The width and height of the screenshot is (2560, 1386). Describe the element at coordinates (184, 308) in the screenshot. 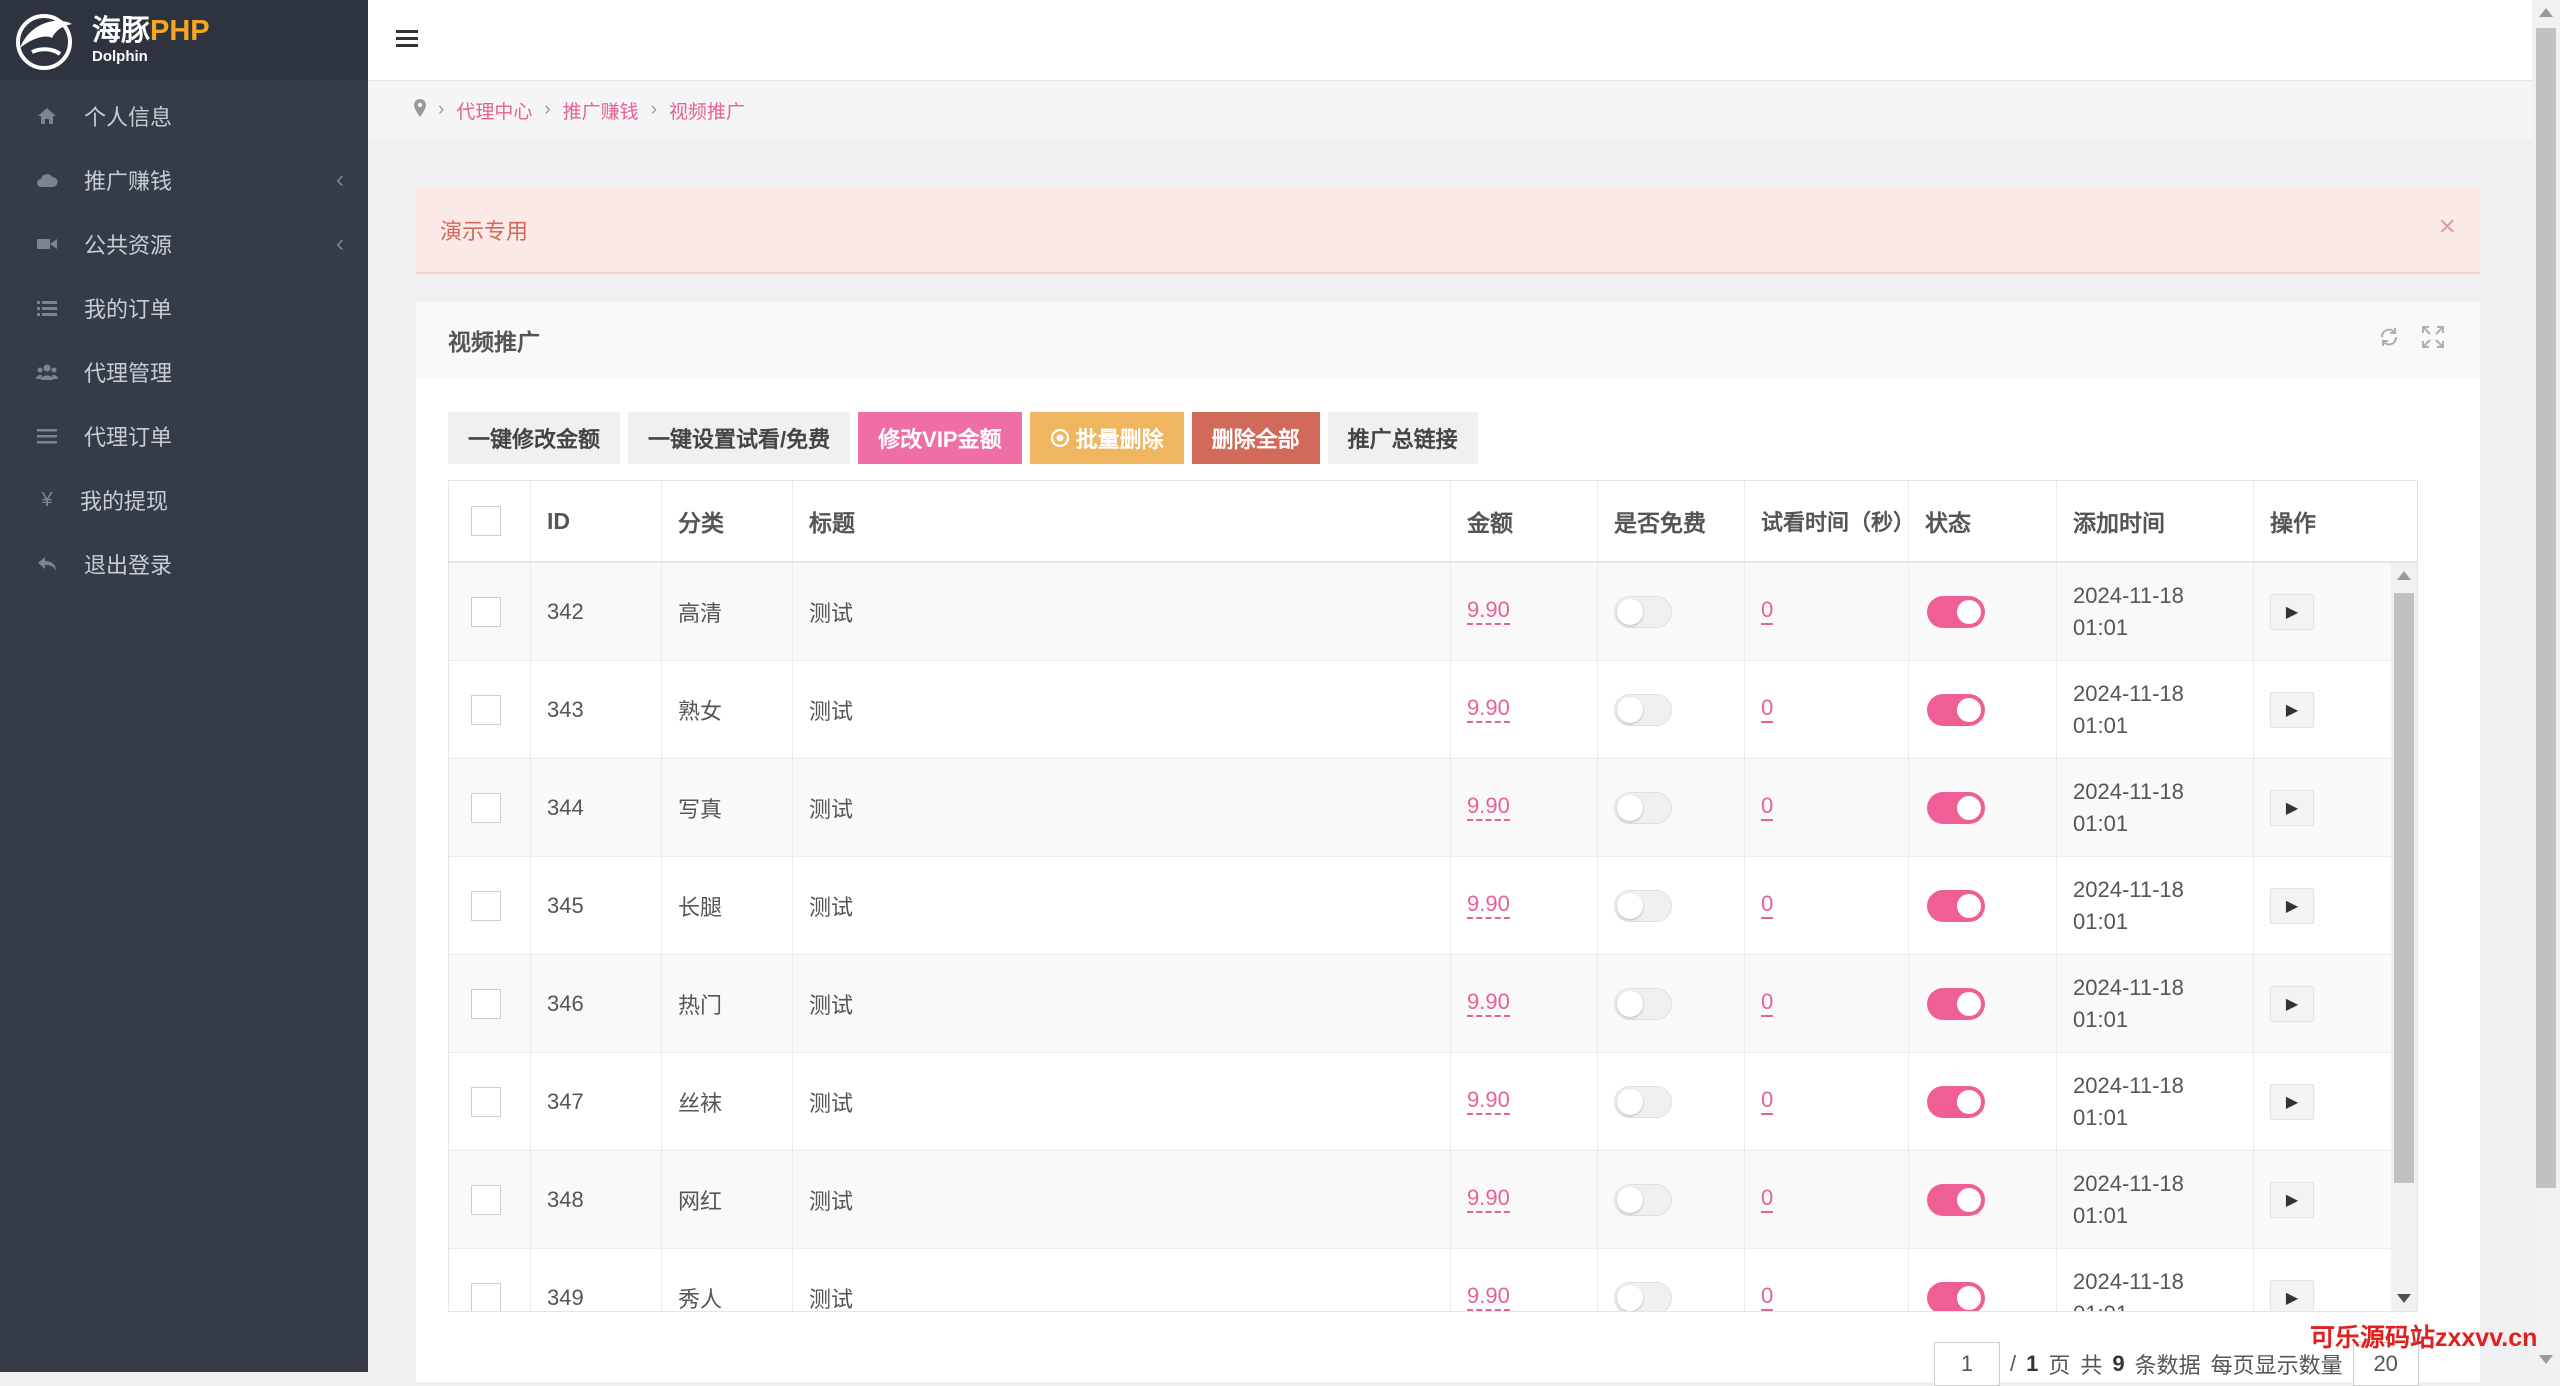

I see `sidebar-item-my-orders: 我的订单` at that location.